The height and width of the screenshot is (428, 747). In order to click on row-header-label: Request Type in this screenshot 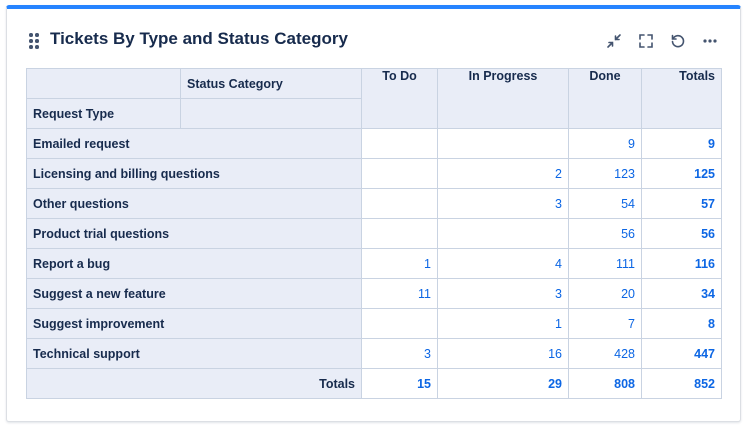, I will do `click(103, 113)`.